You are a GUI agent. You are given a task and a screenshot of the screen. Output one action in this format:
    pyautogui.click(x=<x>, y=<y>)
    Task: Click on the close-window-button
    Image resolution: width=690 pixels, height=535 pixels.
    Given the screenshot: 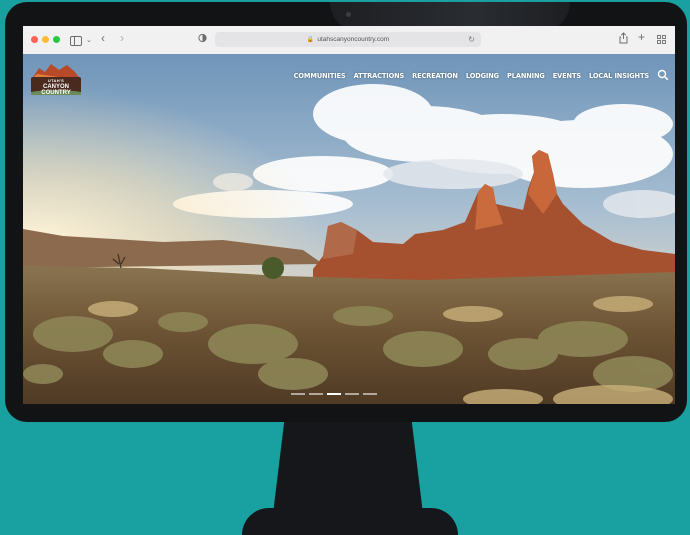 What is the action you would take?
    pyautogui.click(x=34, y=39)
    